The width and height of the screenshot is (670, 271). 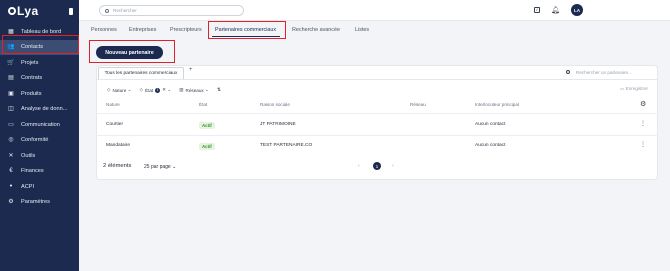 What do you see at coordinates (142, 30) in the screenshot?
I see `tab-entreprises: Entreprises` at bounding box center [142, 30].